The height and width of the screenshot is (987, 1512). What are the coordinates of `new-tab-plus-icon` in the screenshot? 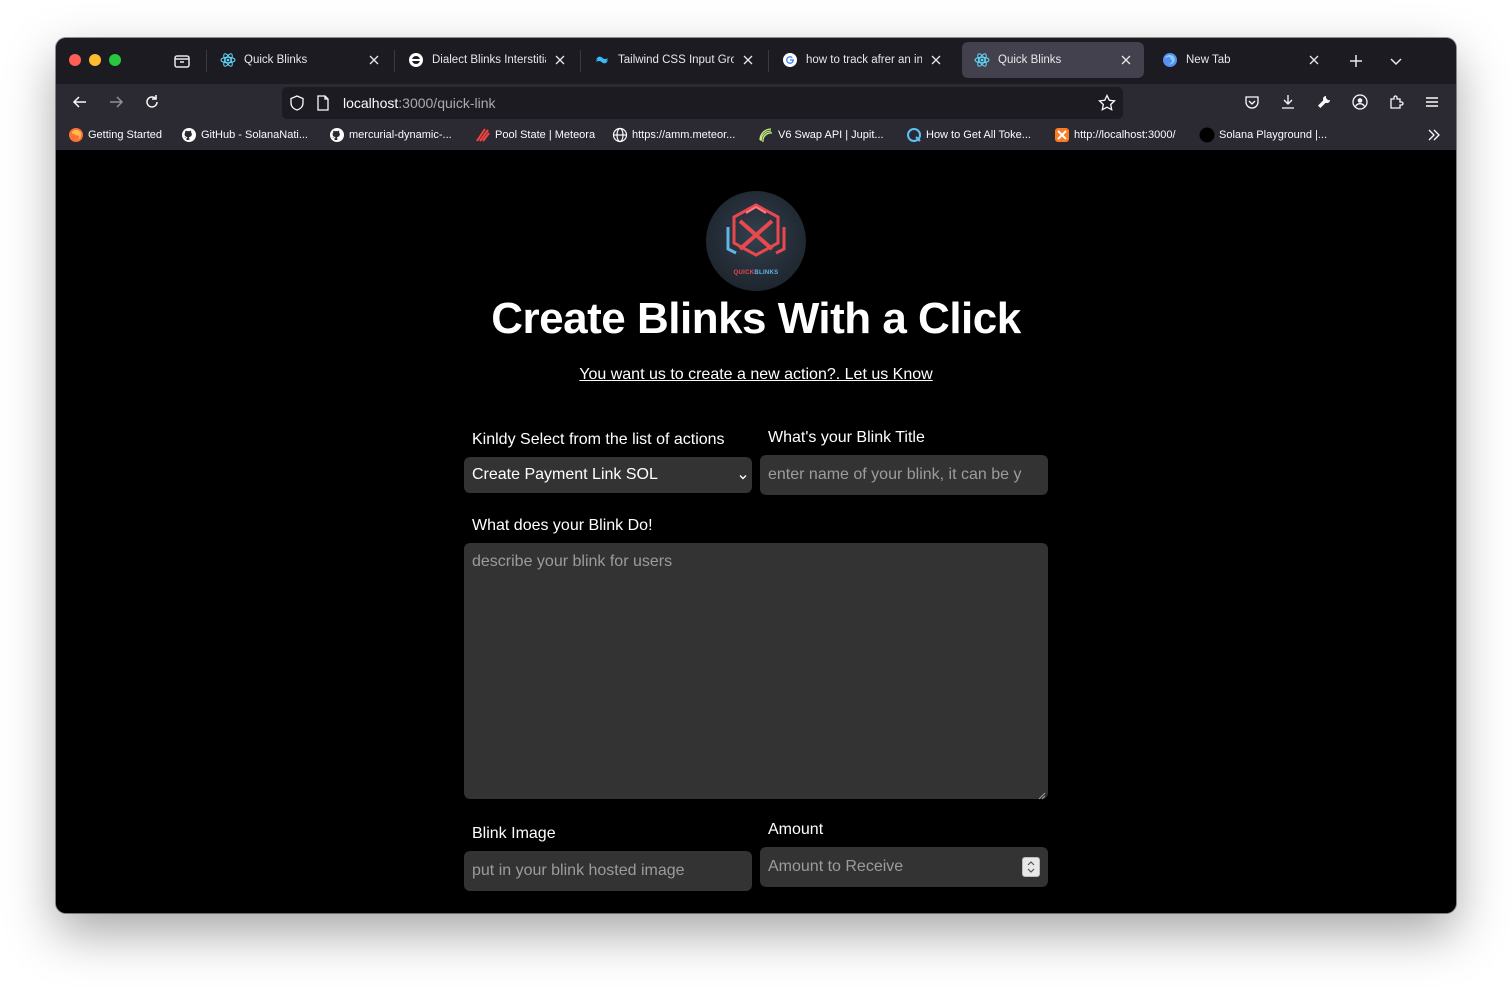 It's located at (1356, 61).